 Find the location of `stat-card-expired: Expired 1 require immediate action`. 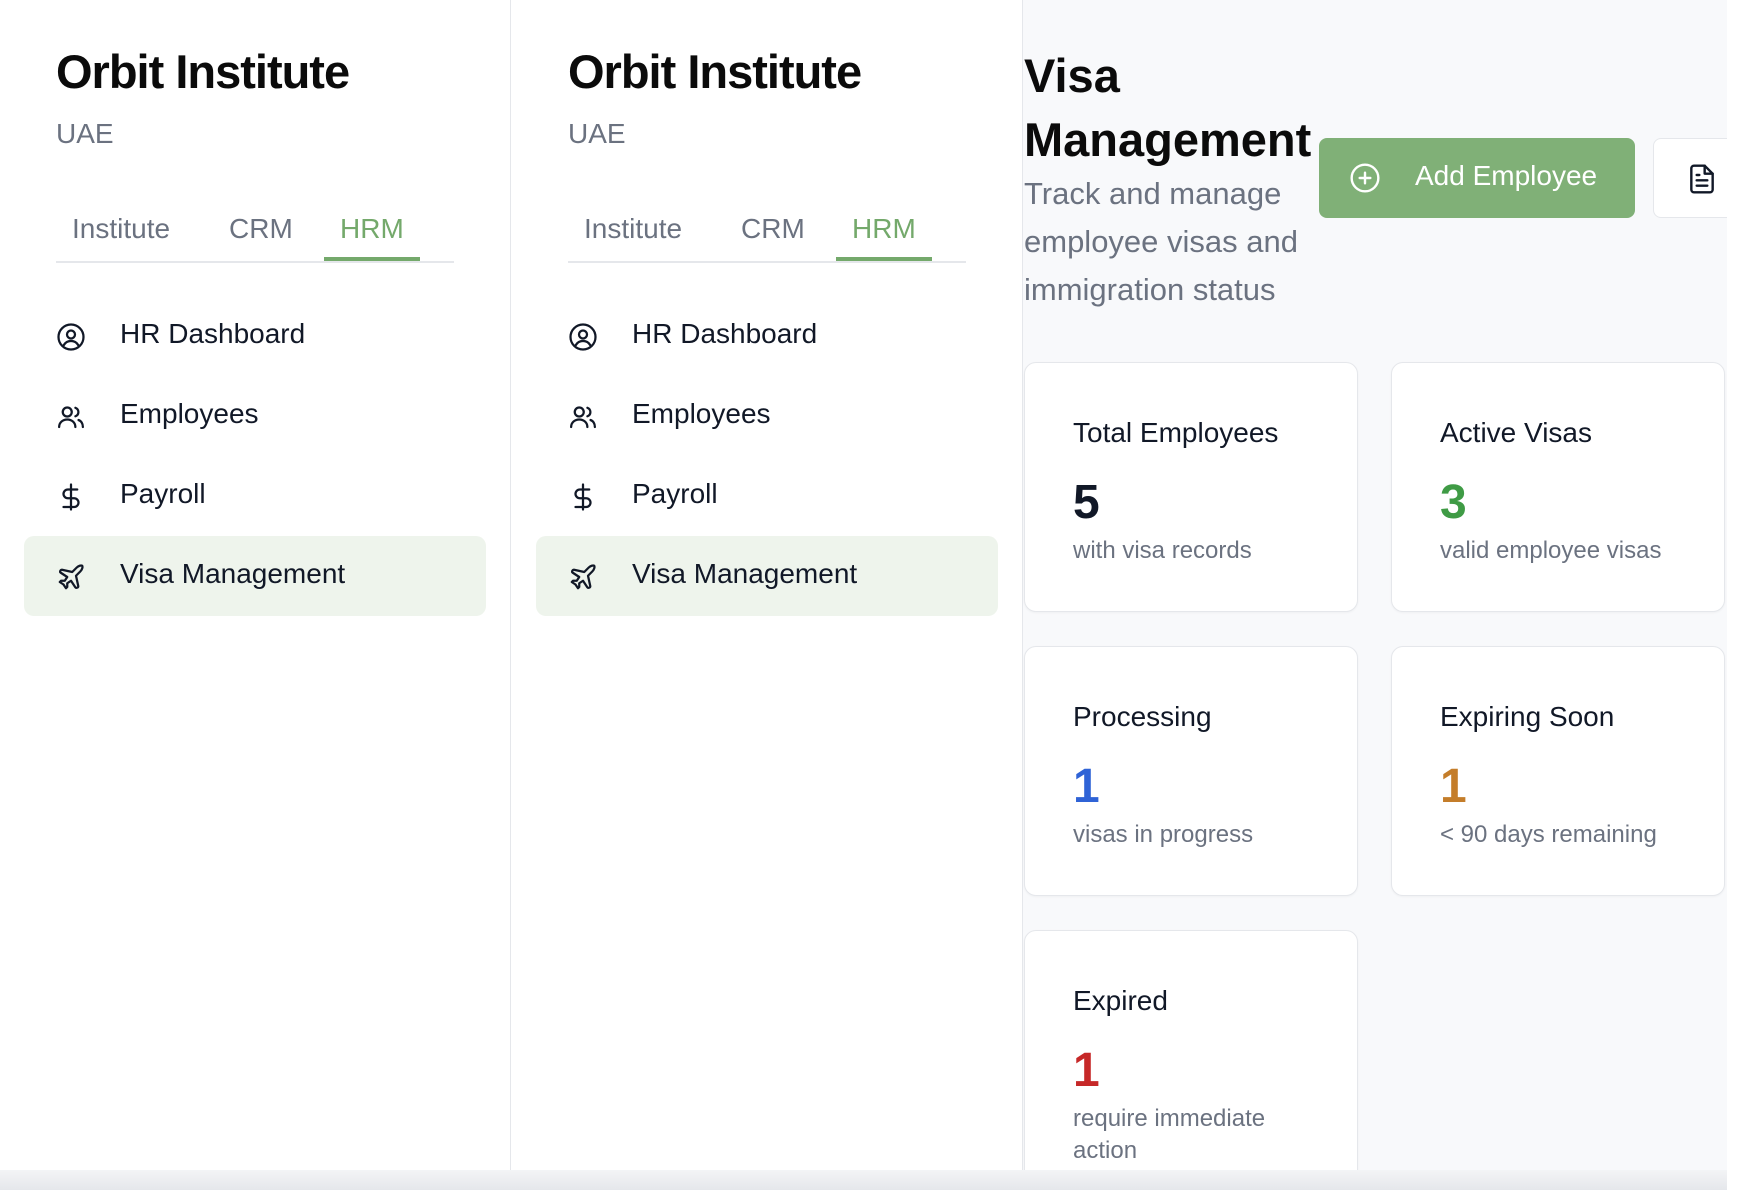

stat-card-expired: Expired 1 require immediate action is located at coordinates (1191, 1060).